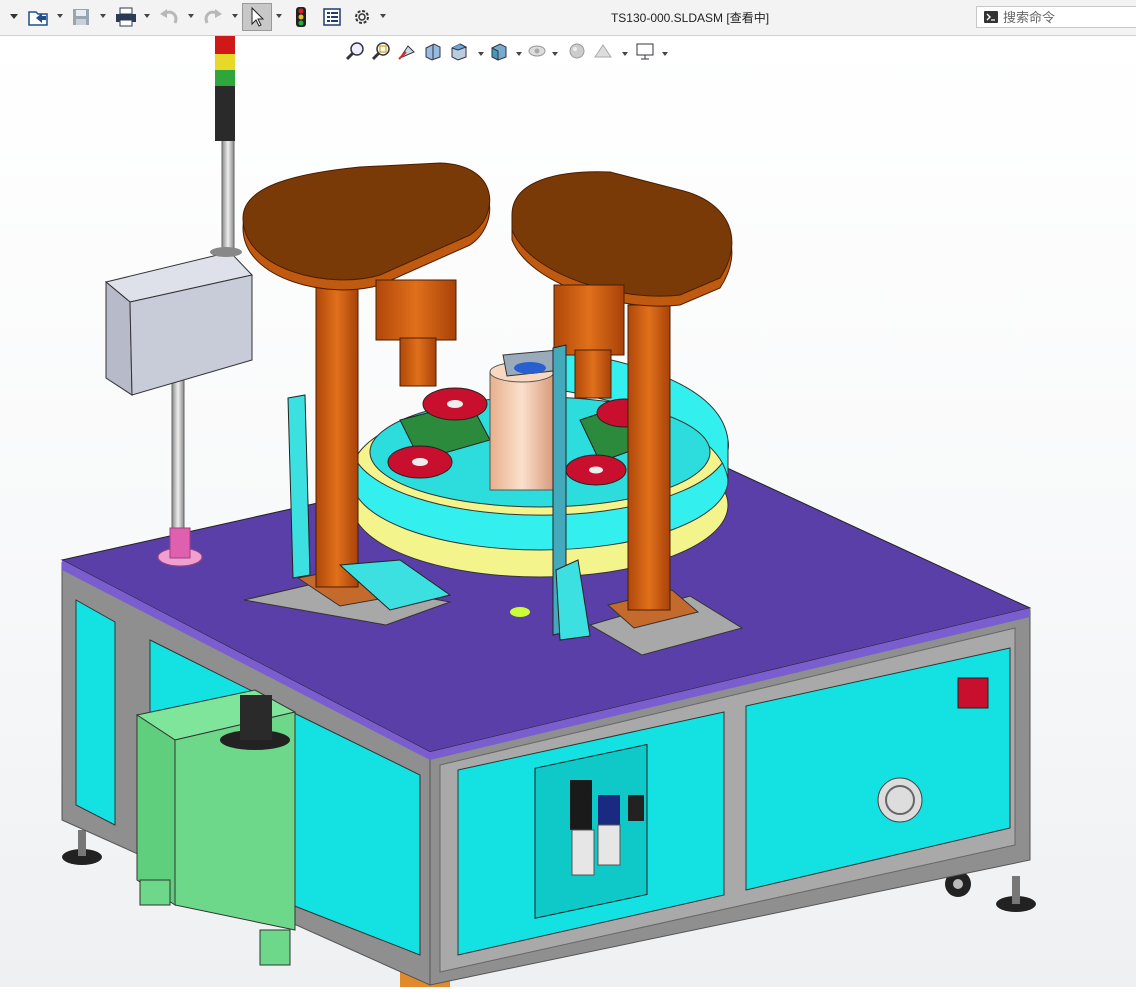 Image resolution: width=1136 pixels, height=992 pixels. Describe the element at coordinates (191, 16) in the screenshot. I see `undo-caret-icon` at that location.